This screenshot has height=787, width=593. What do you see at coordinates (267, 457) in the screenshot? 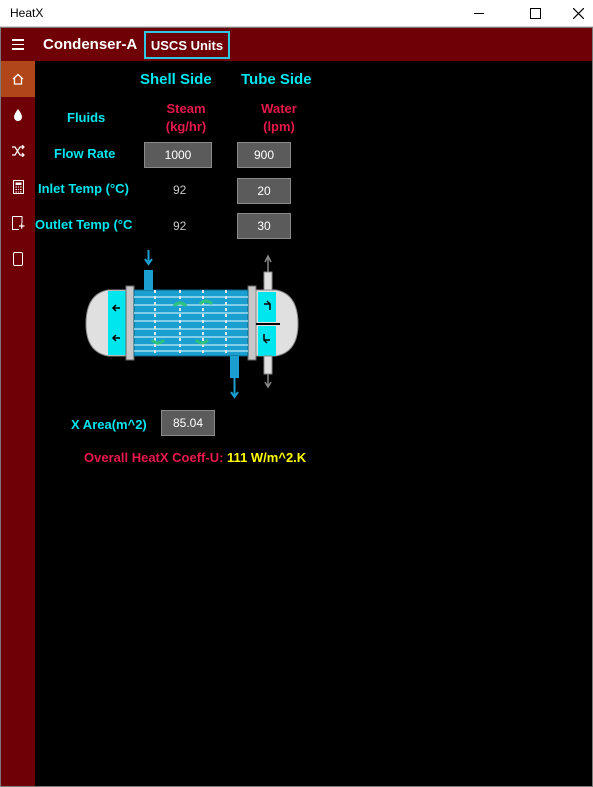
I see `result-value: 111 W/m^2.K` at bounding box center [267, 457].